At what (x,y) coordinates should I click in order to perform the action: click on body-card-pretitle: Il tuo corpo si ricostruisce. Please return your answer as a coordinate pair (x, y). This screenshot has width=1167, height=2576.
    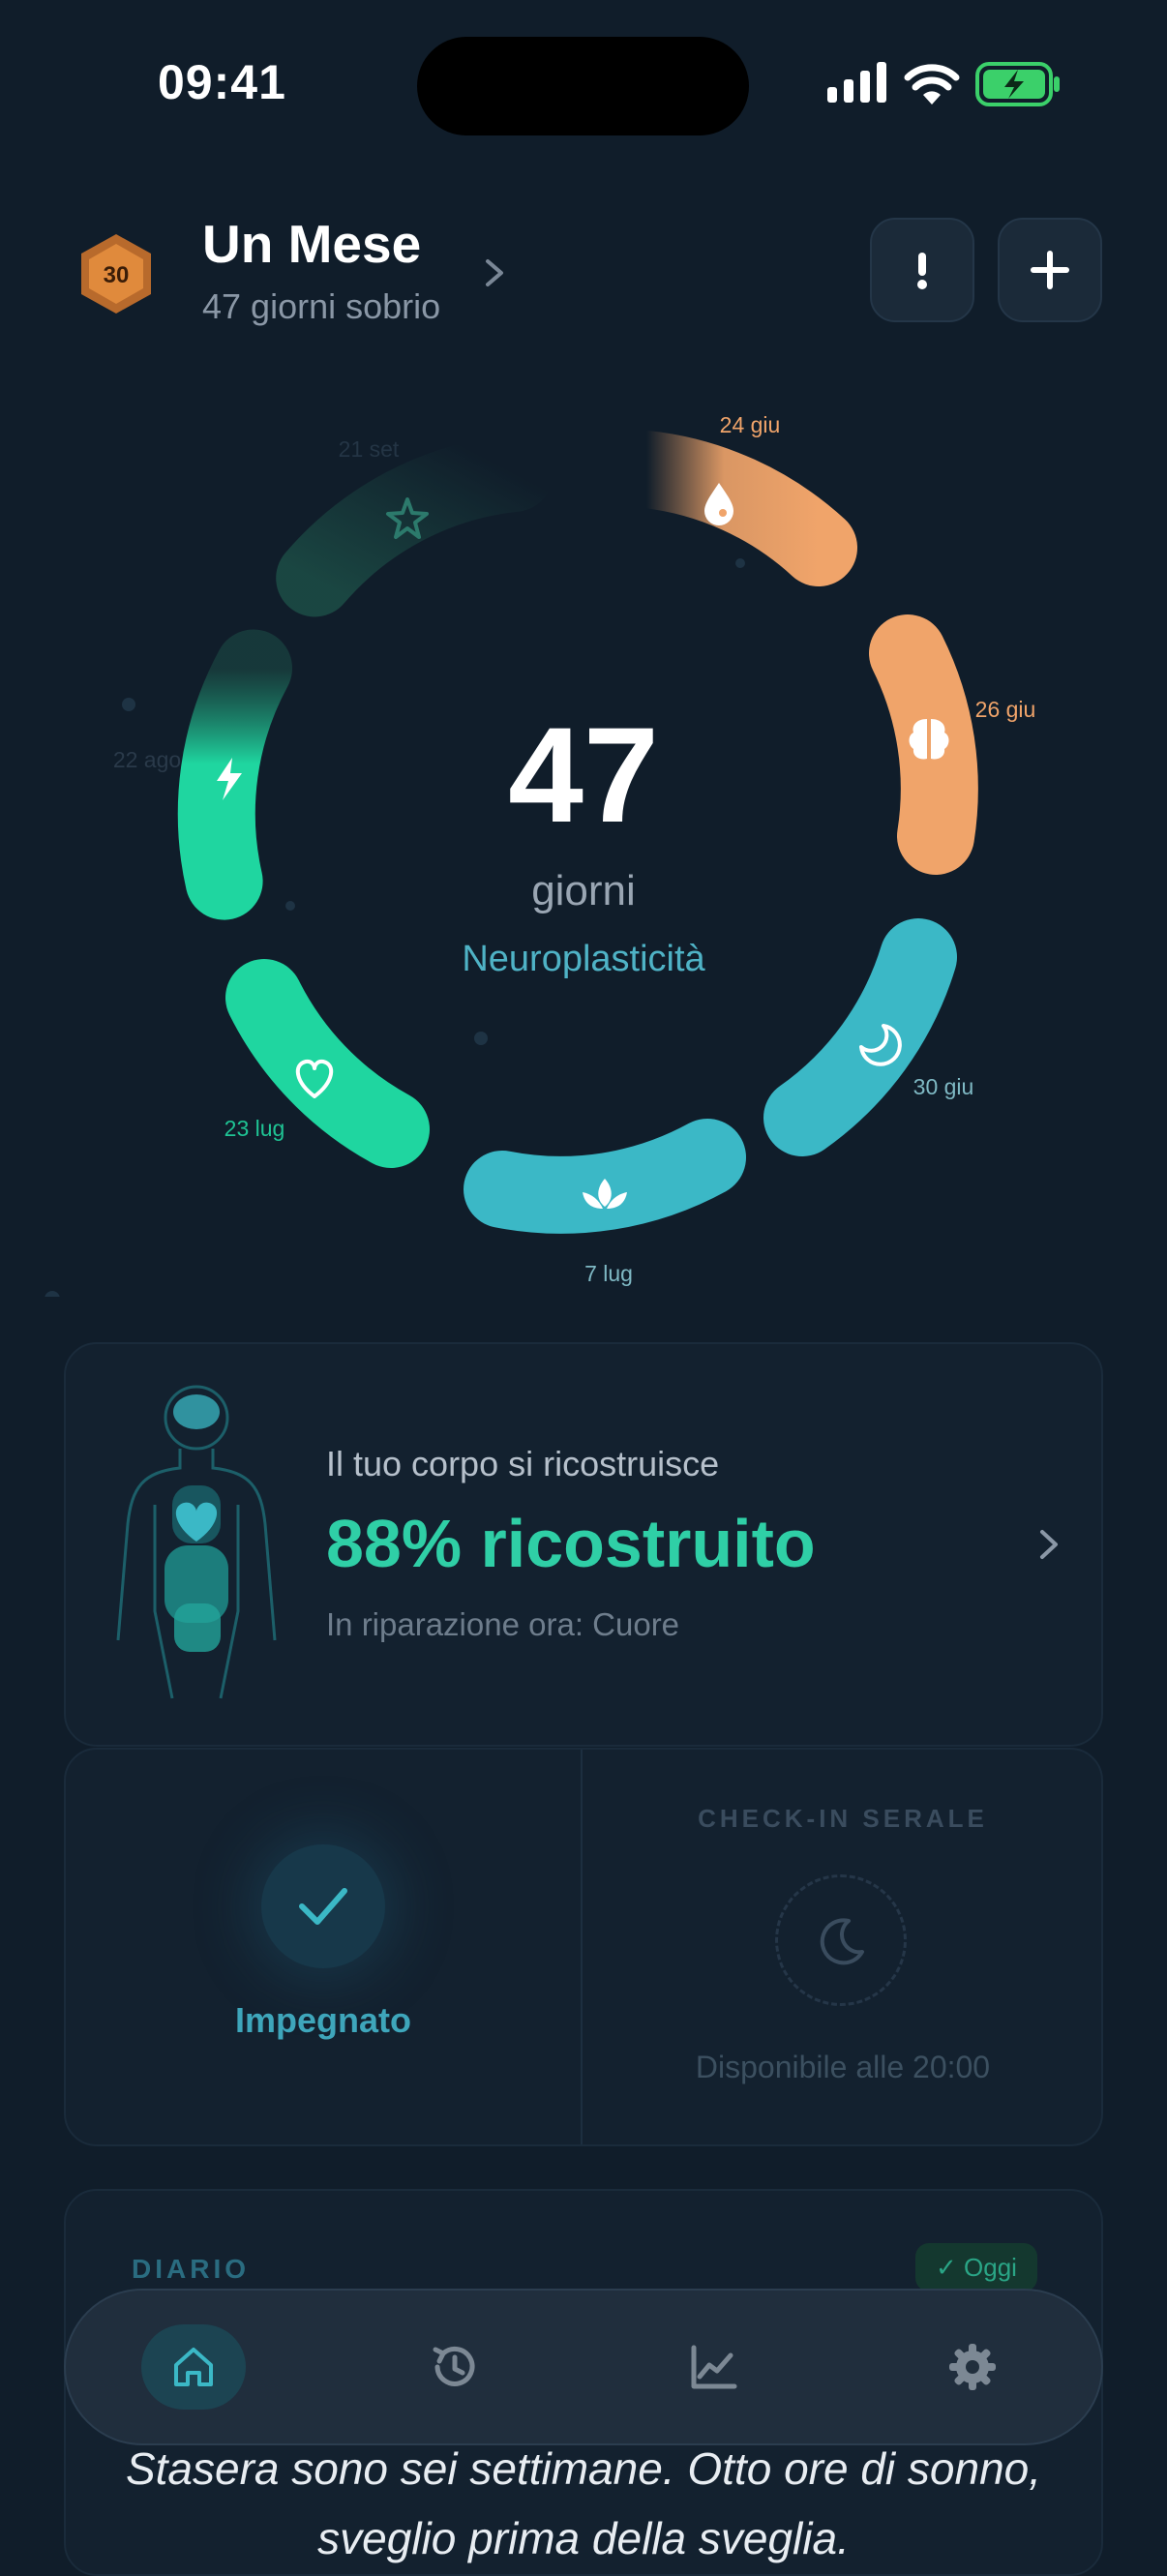
    Looking at the image, I should click on (523, 1463).